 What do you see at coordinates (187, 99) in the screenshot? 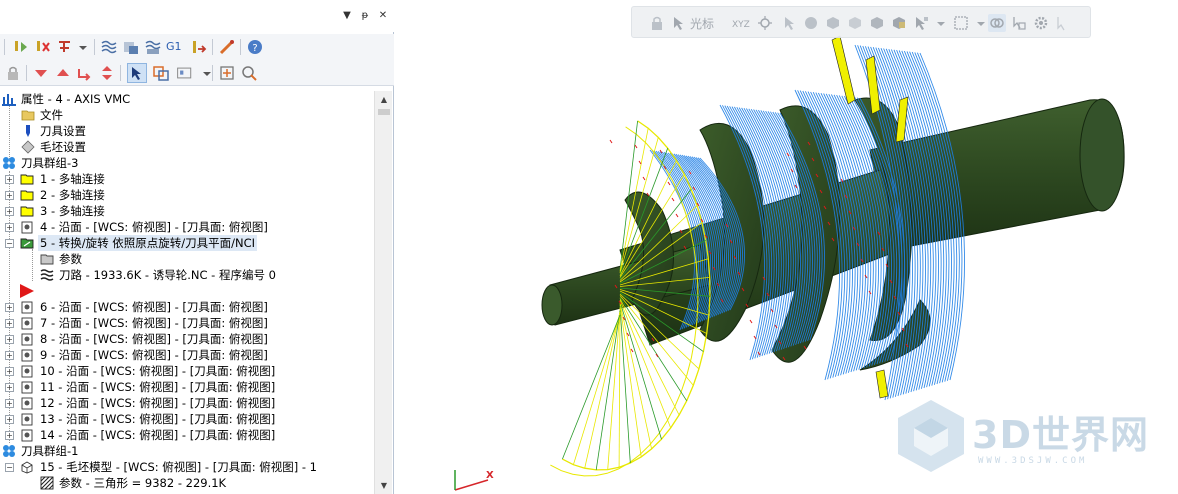
I see `tree-root-properties: 属性 - 4 - AXIS VMC` at bounding box center [187, 99].